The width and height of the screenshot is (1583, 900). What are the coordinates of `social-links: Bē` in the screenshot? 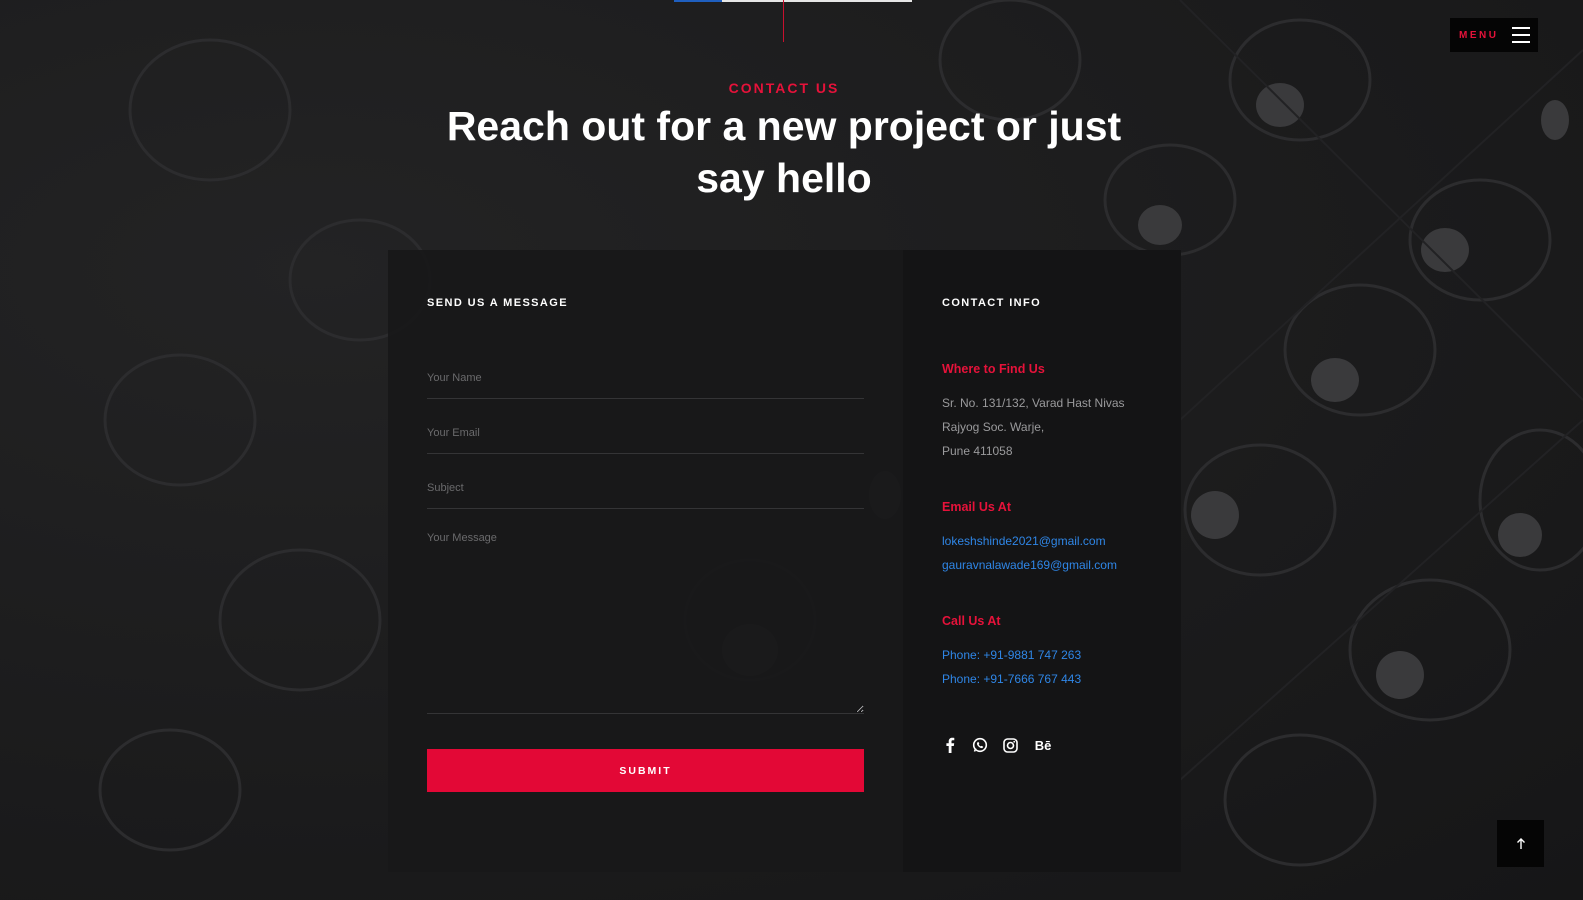 It's located at (998, 745).